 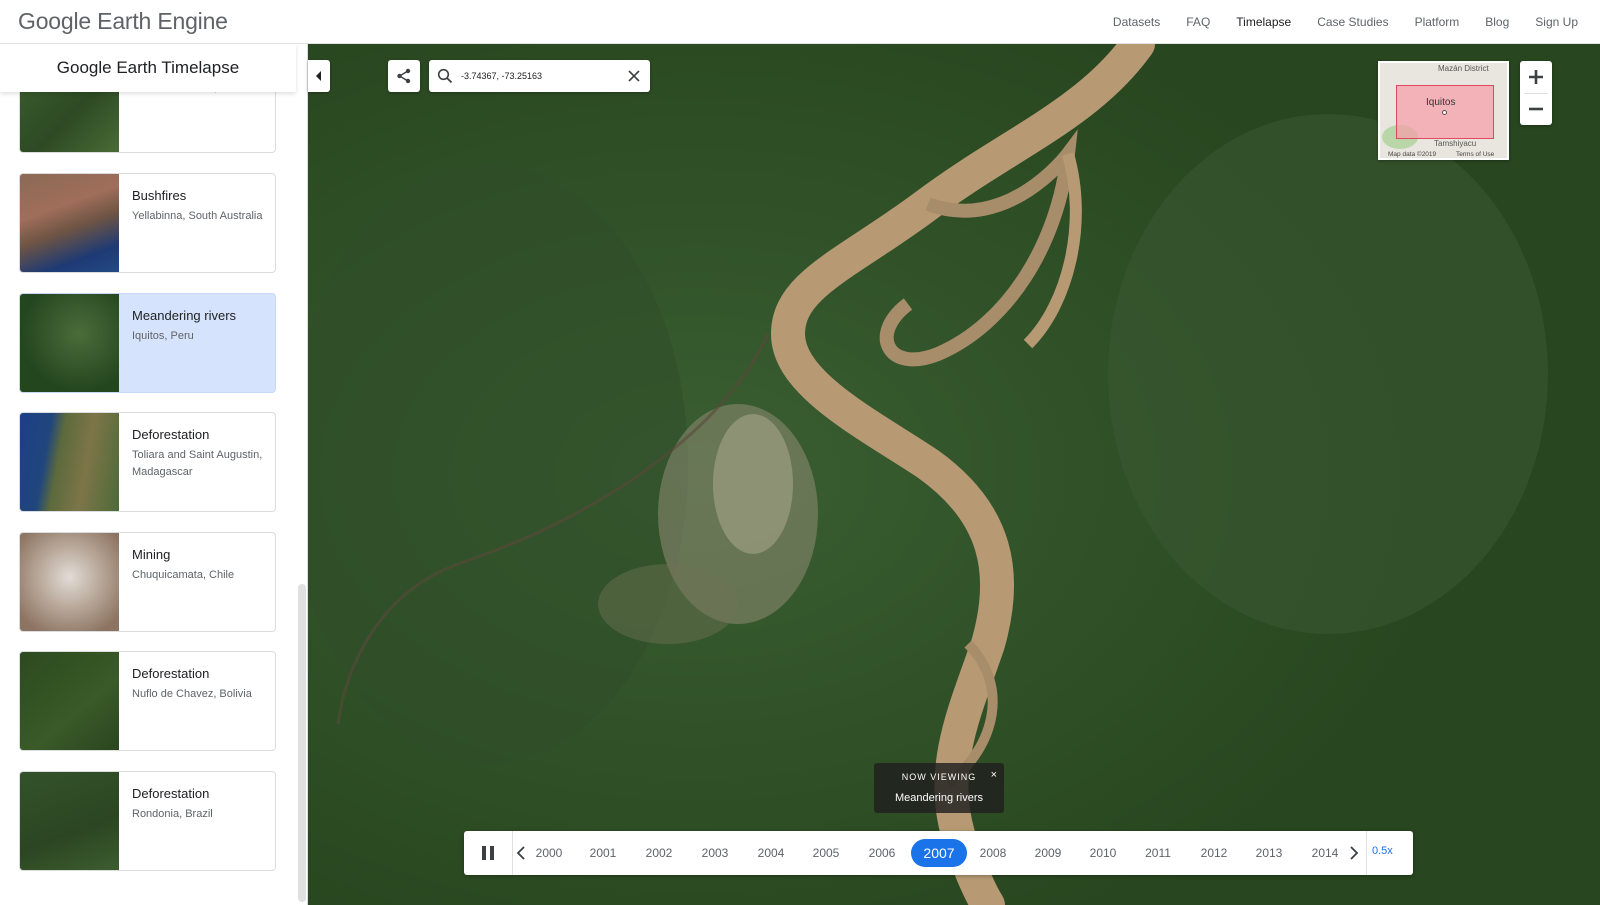 What do you see at coordinates (1475, 154) in the screenshot?
I see `minimap-terms-link: Terms of Use` at bounding box center [1475, 154].